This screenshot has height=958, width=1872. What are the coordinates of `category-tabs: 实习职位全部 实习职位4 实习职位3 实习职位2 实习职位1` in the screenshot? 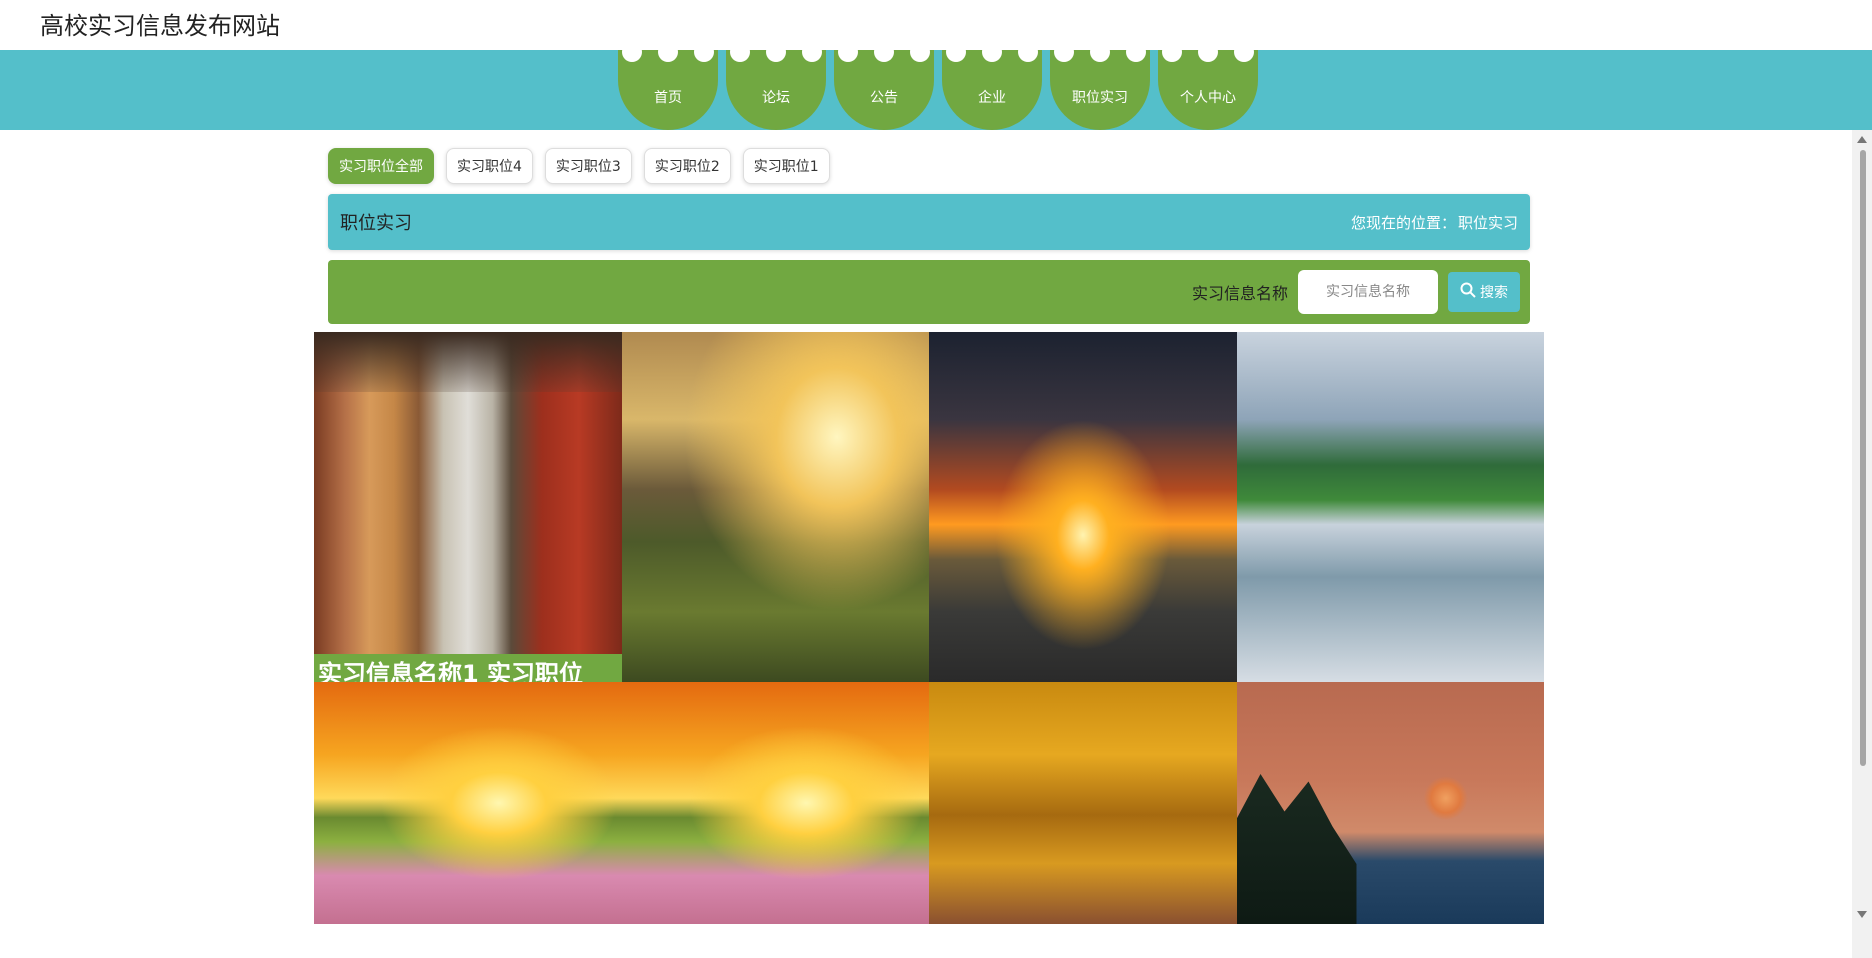 It's located at (929, 166).